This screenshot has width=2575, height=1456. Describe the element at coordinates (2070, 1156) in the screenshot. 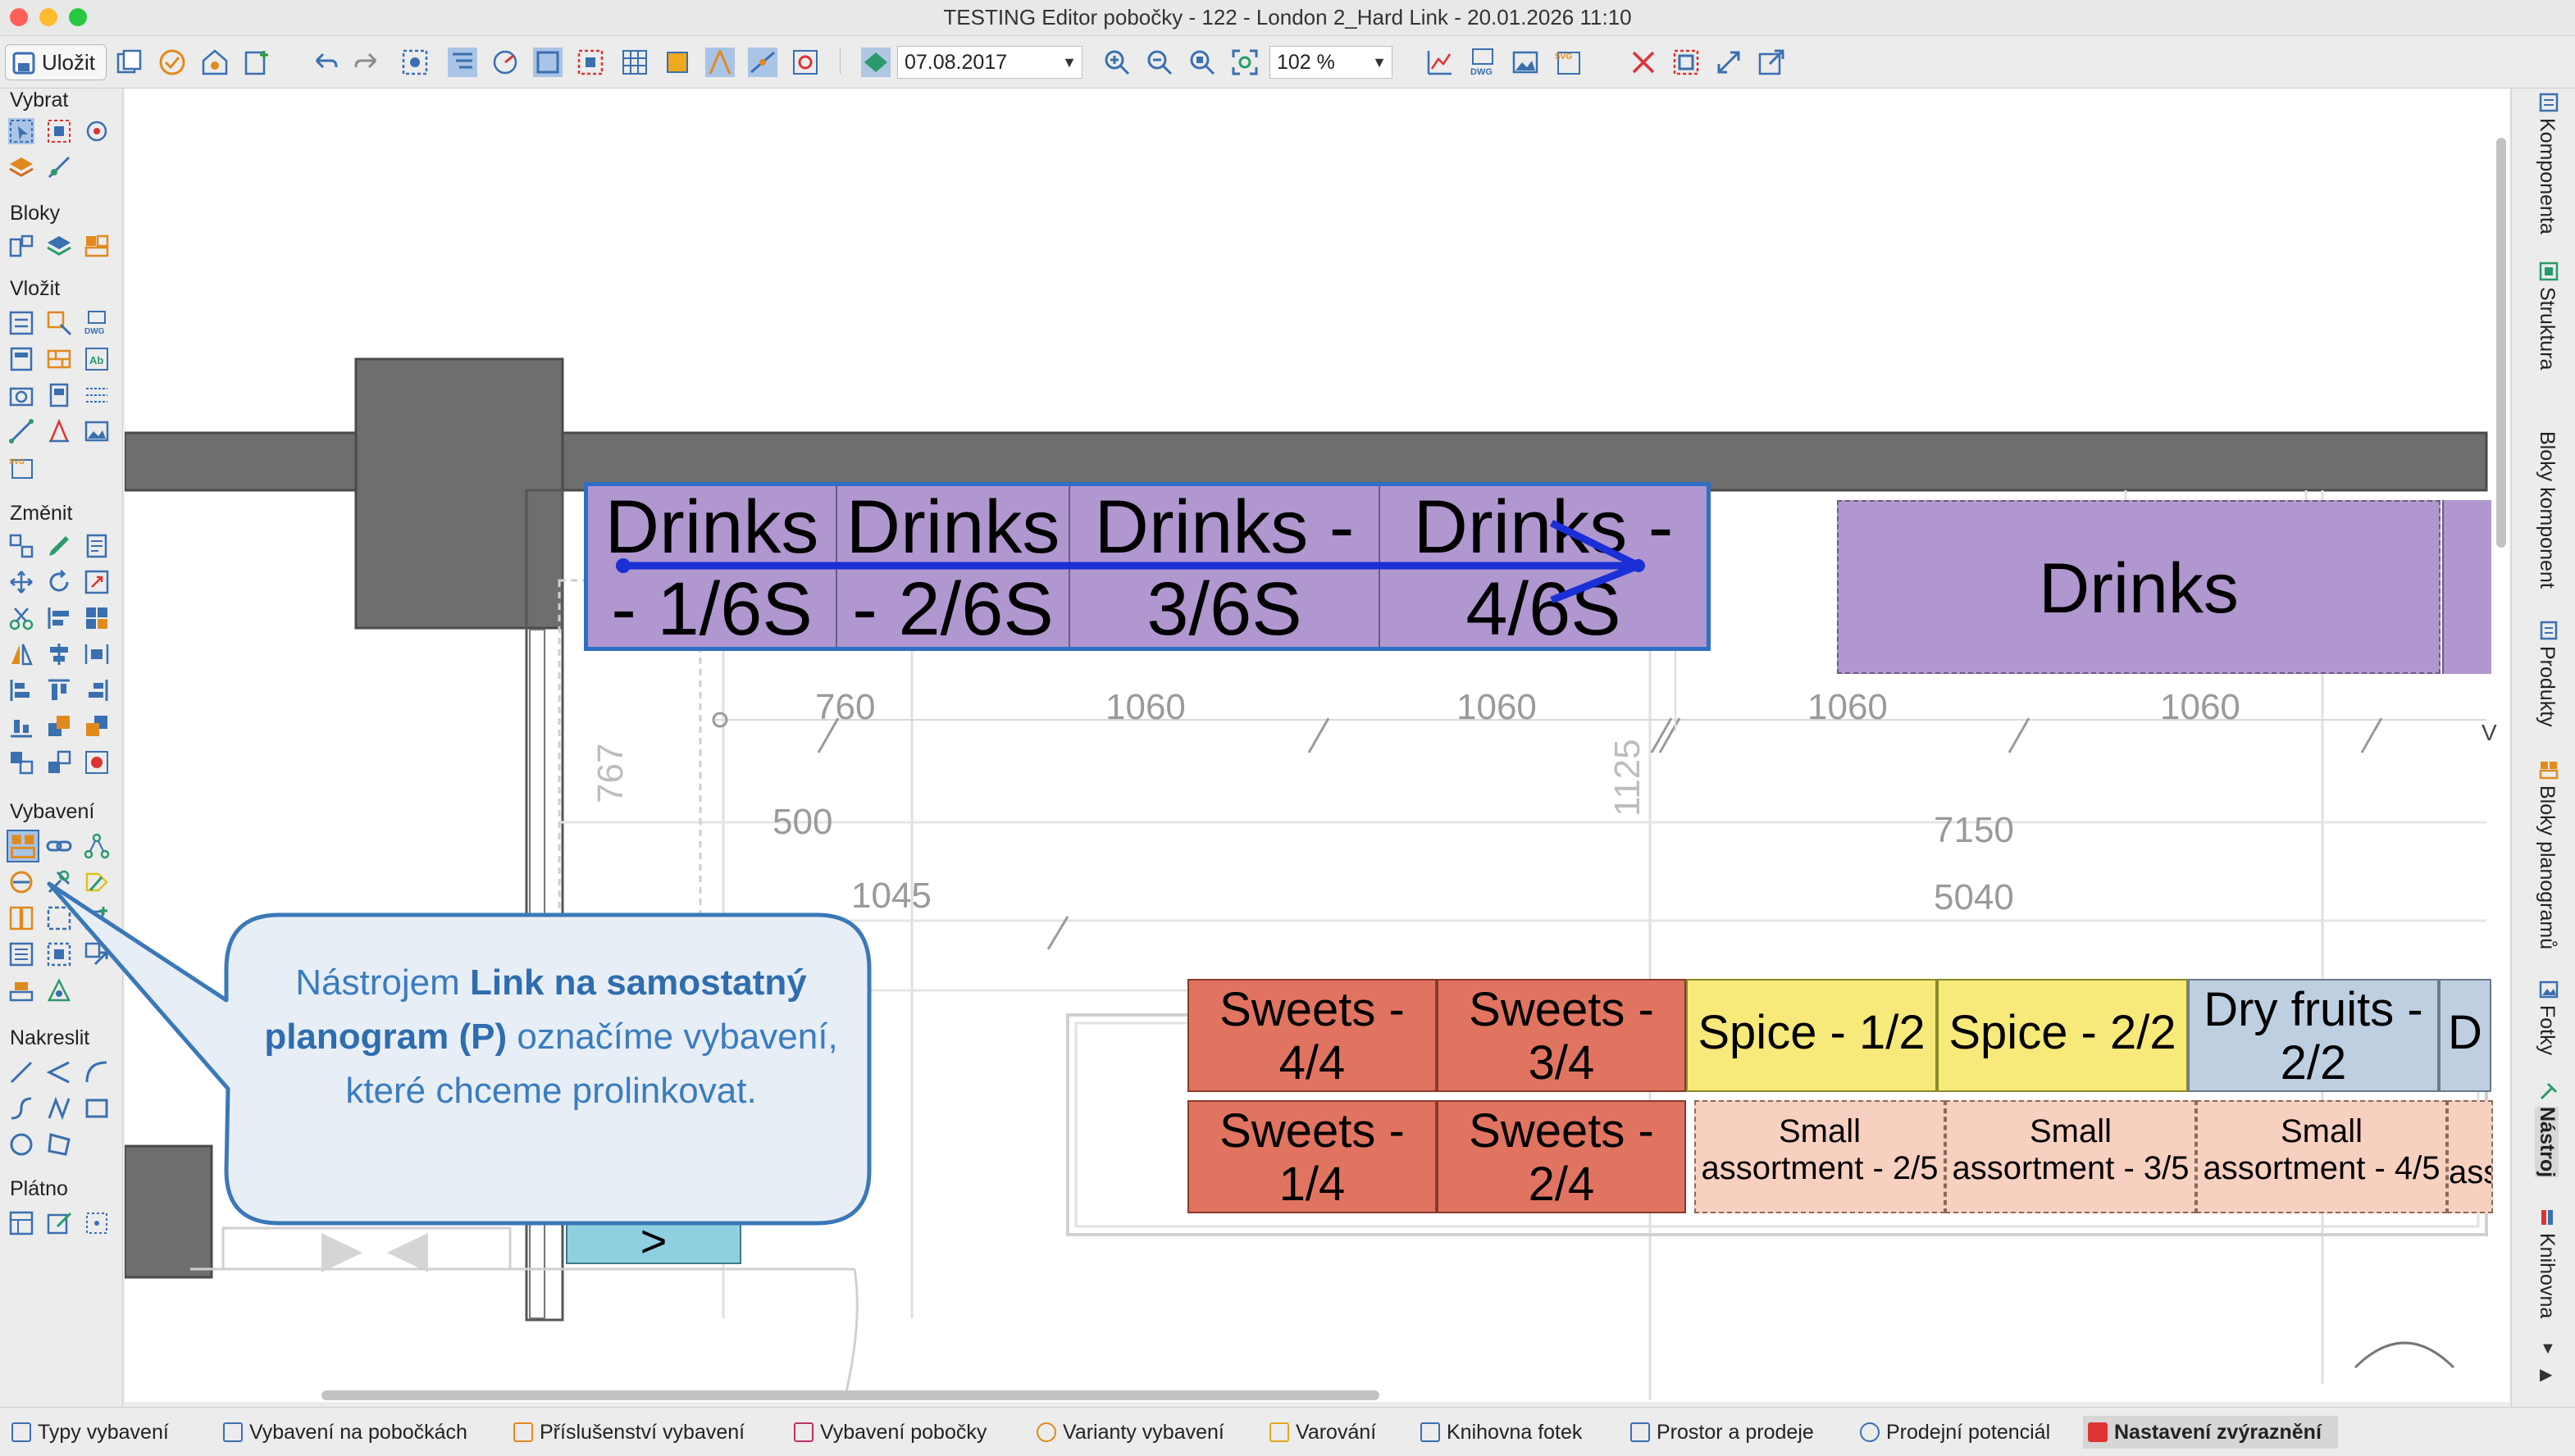

I see `small-assortment-fixture-3-5: Small assortment - 3/5` at that location.